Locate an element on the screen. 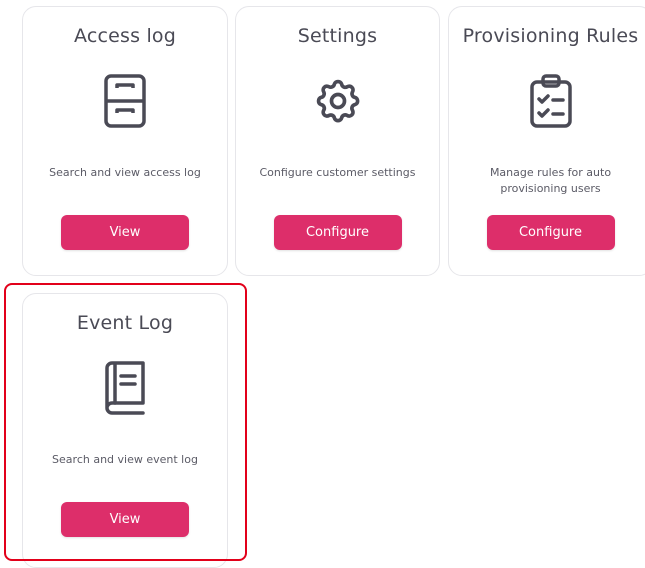 The image size is (645, 568). card-title: Access log is located at coordinates (125, 36).